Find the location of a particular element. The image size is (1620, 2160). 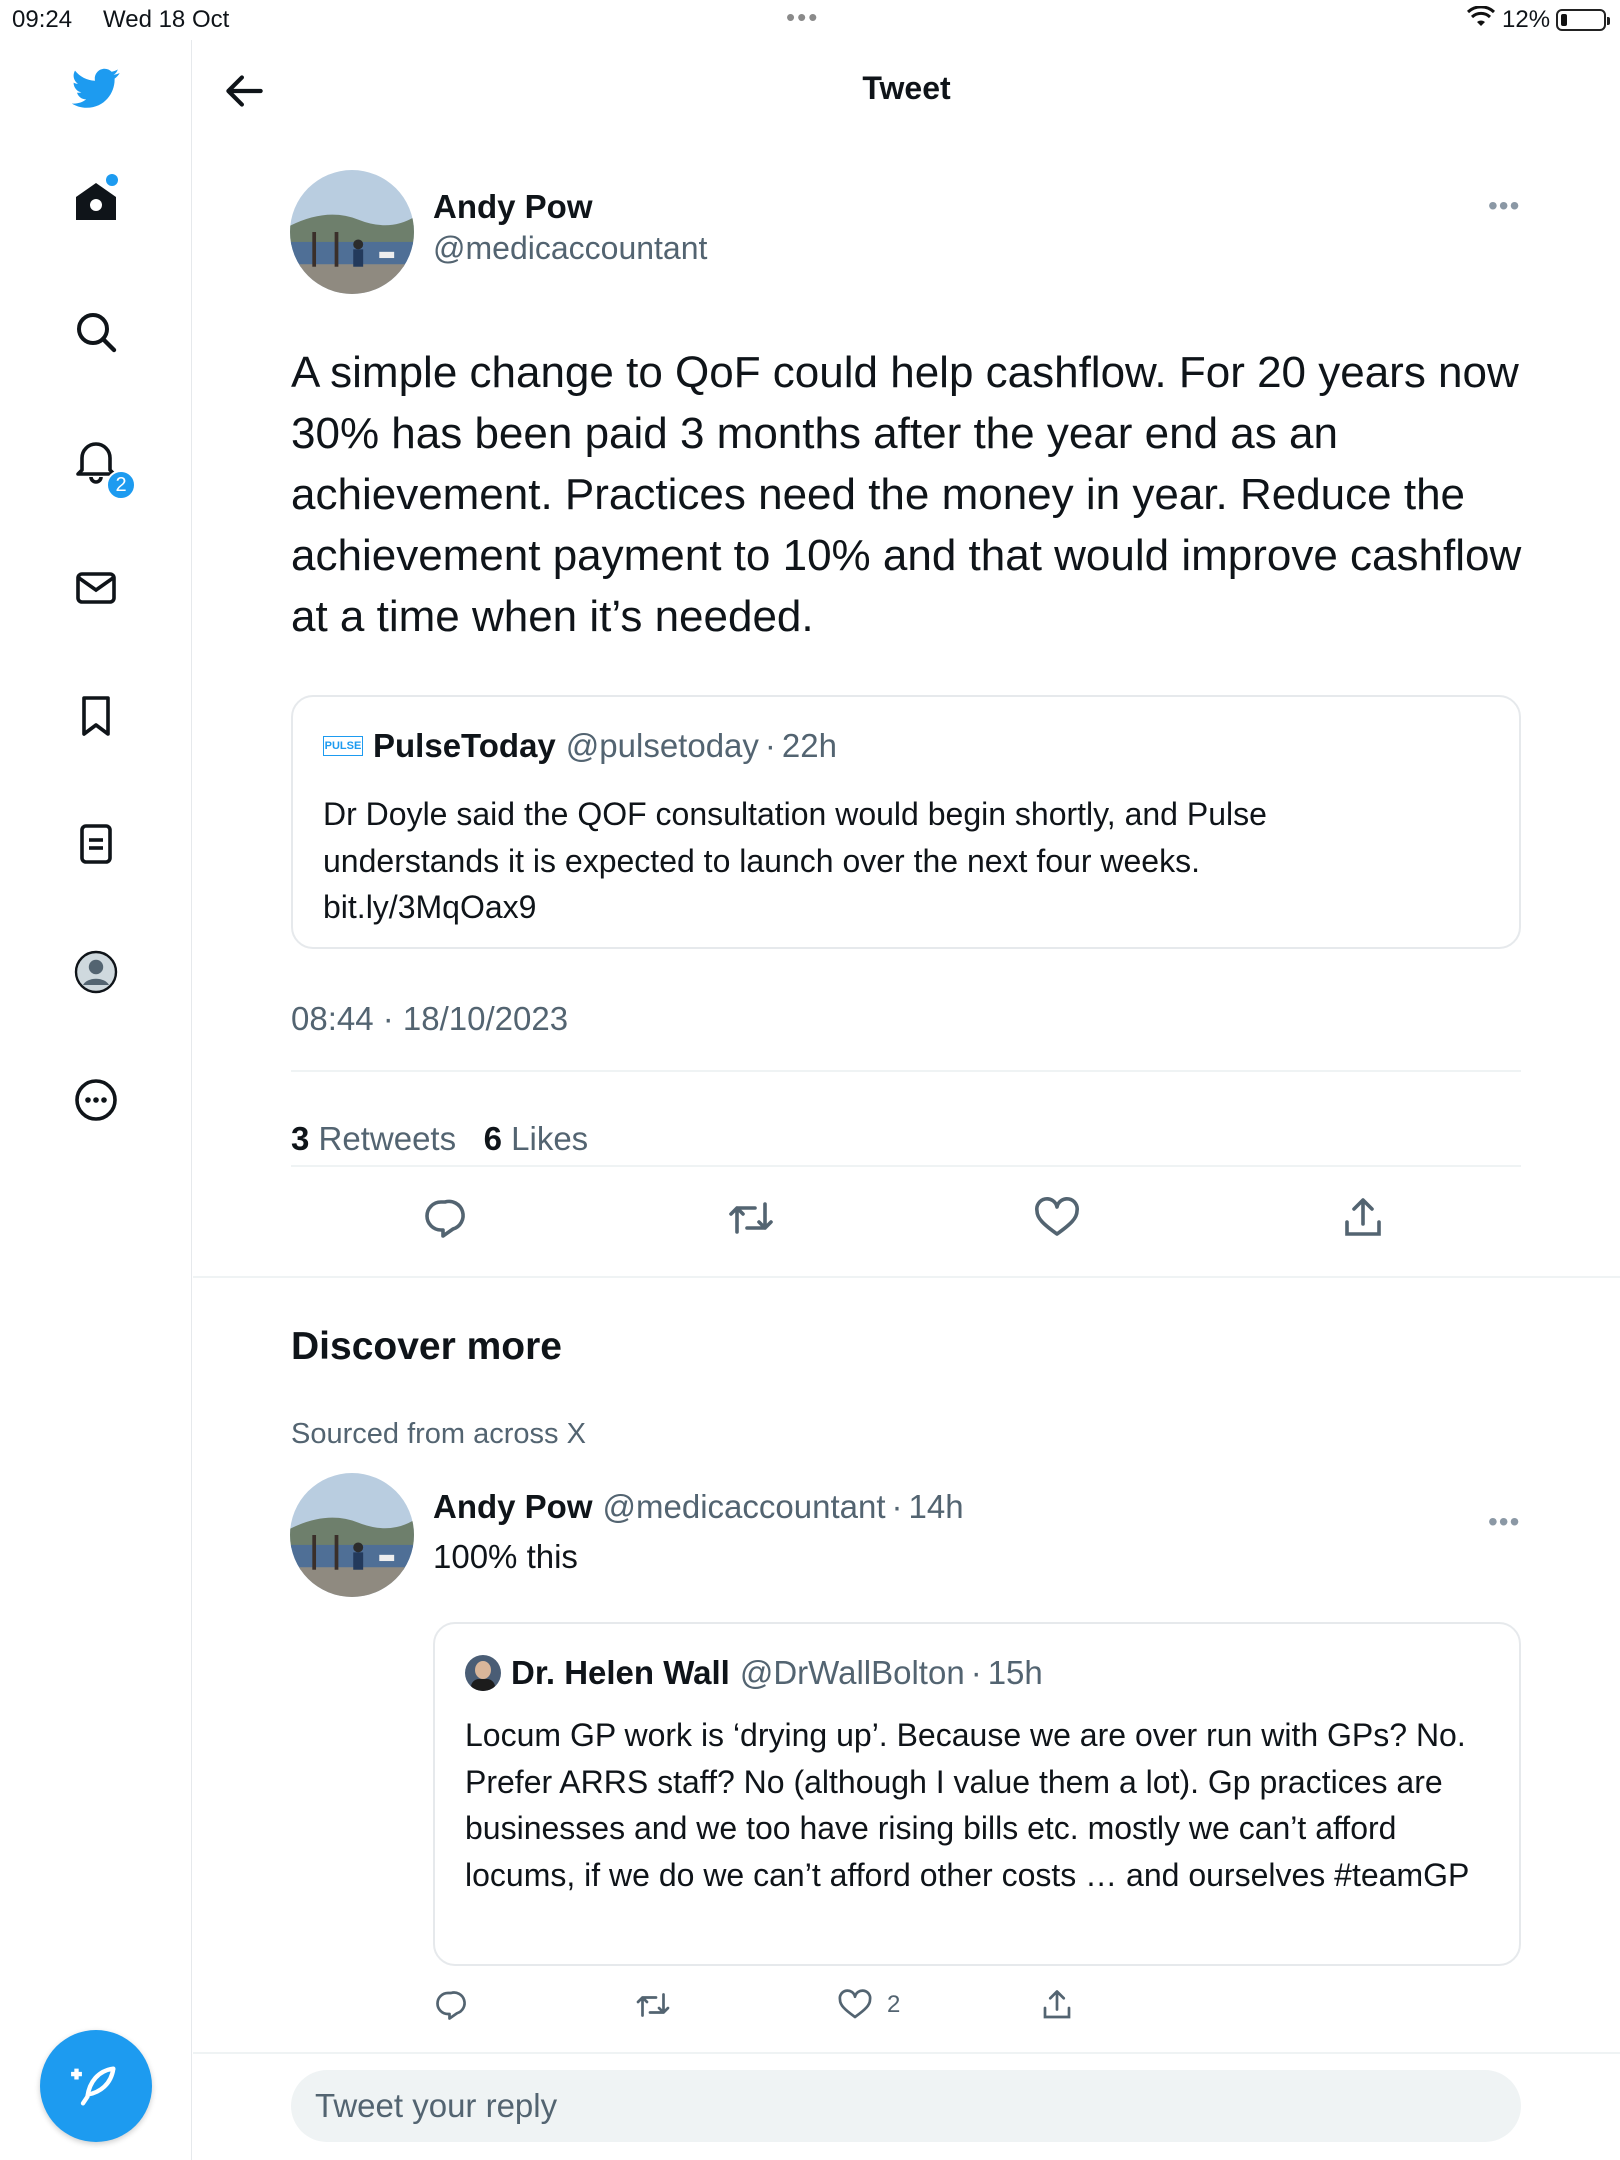

quoted-age: 15h is located at coordinates (1015, 1672).